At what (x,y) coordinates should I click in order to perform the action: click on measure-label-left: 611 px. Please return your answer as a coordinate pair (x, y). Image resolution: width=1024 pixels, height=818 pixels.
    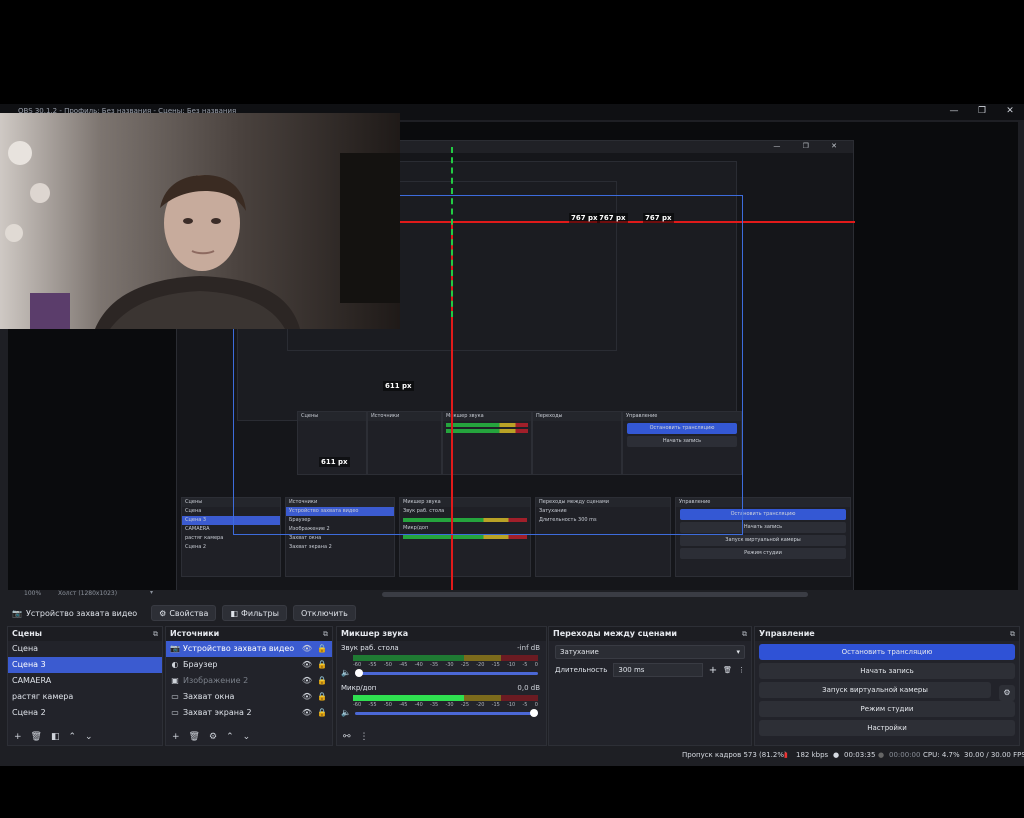
    Looking at the image, I should click on (334, 462).